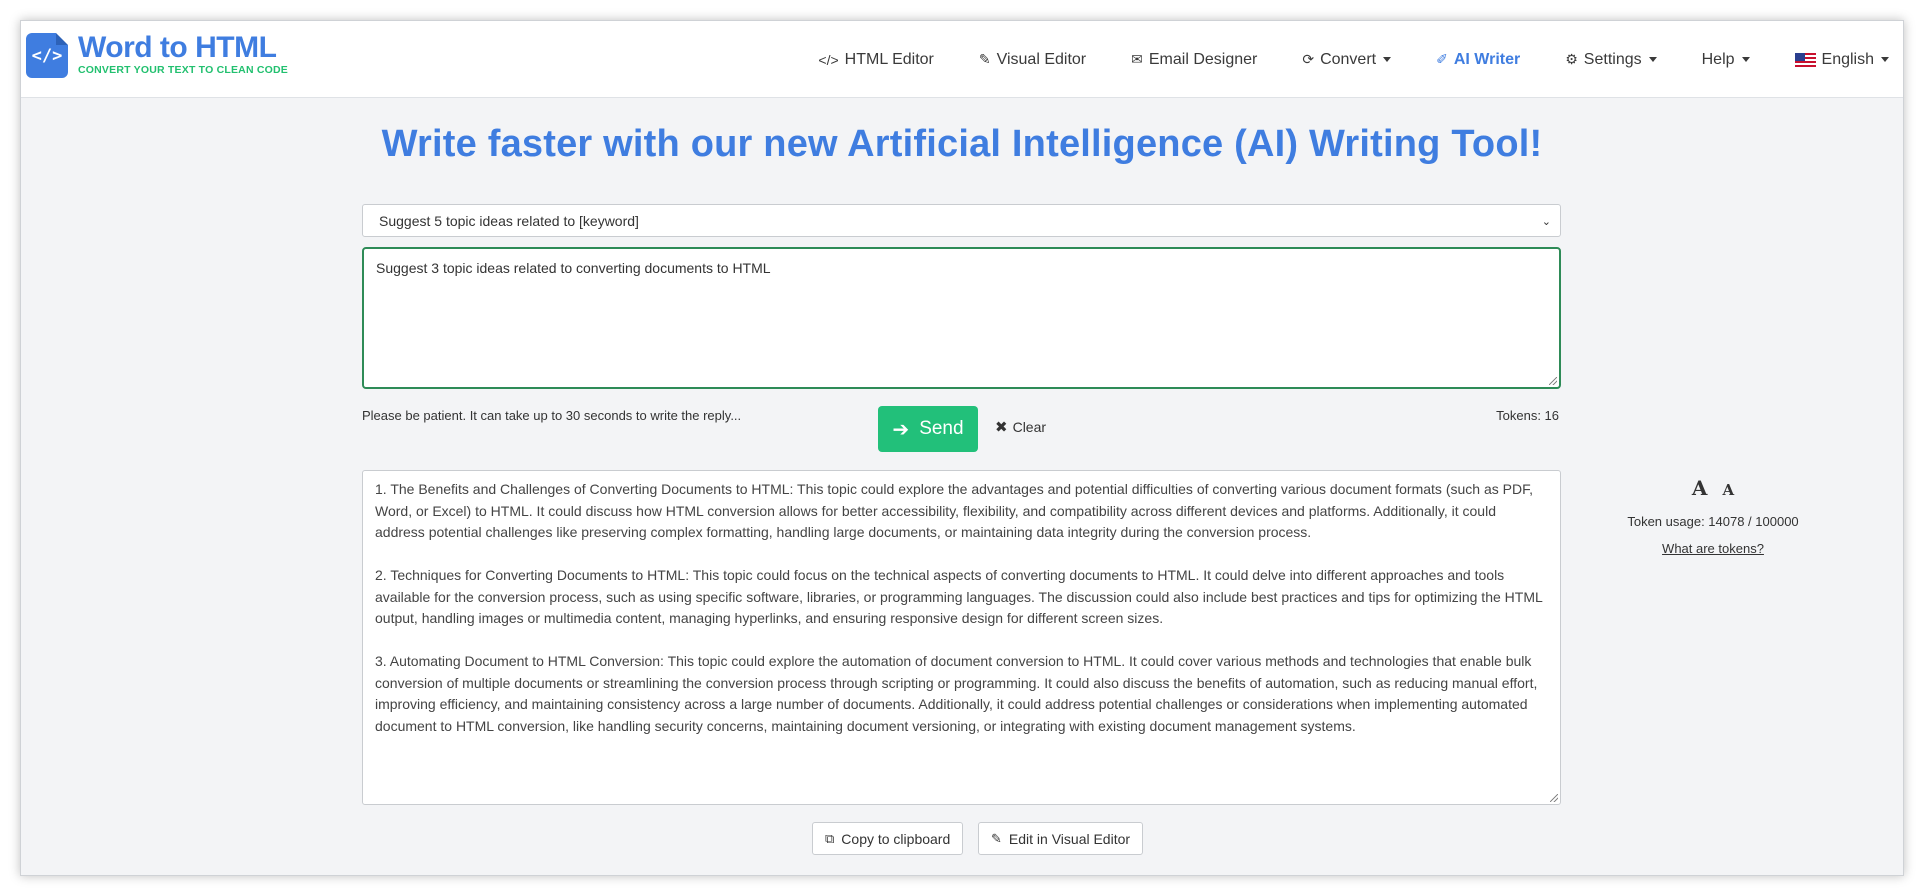 Image resolution: width=1924 pixels, height=895 pixels. Describe the element at coordinates (1713, 548) in the screenshot. I see `what-are-tokens-link: What are tokens?` at that location.